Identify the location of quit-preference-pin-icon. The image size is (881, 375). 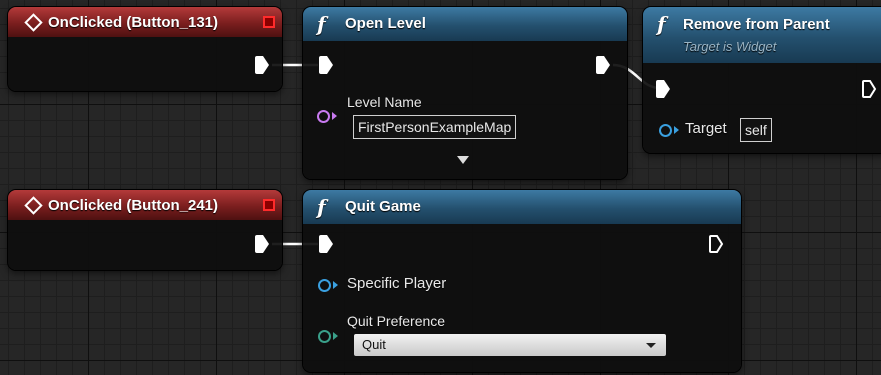
(324, 336).